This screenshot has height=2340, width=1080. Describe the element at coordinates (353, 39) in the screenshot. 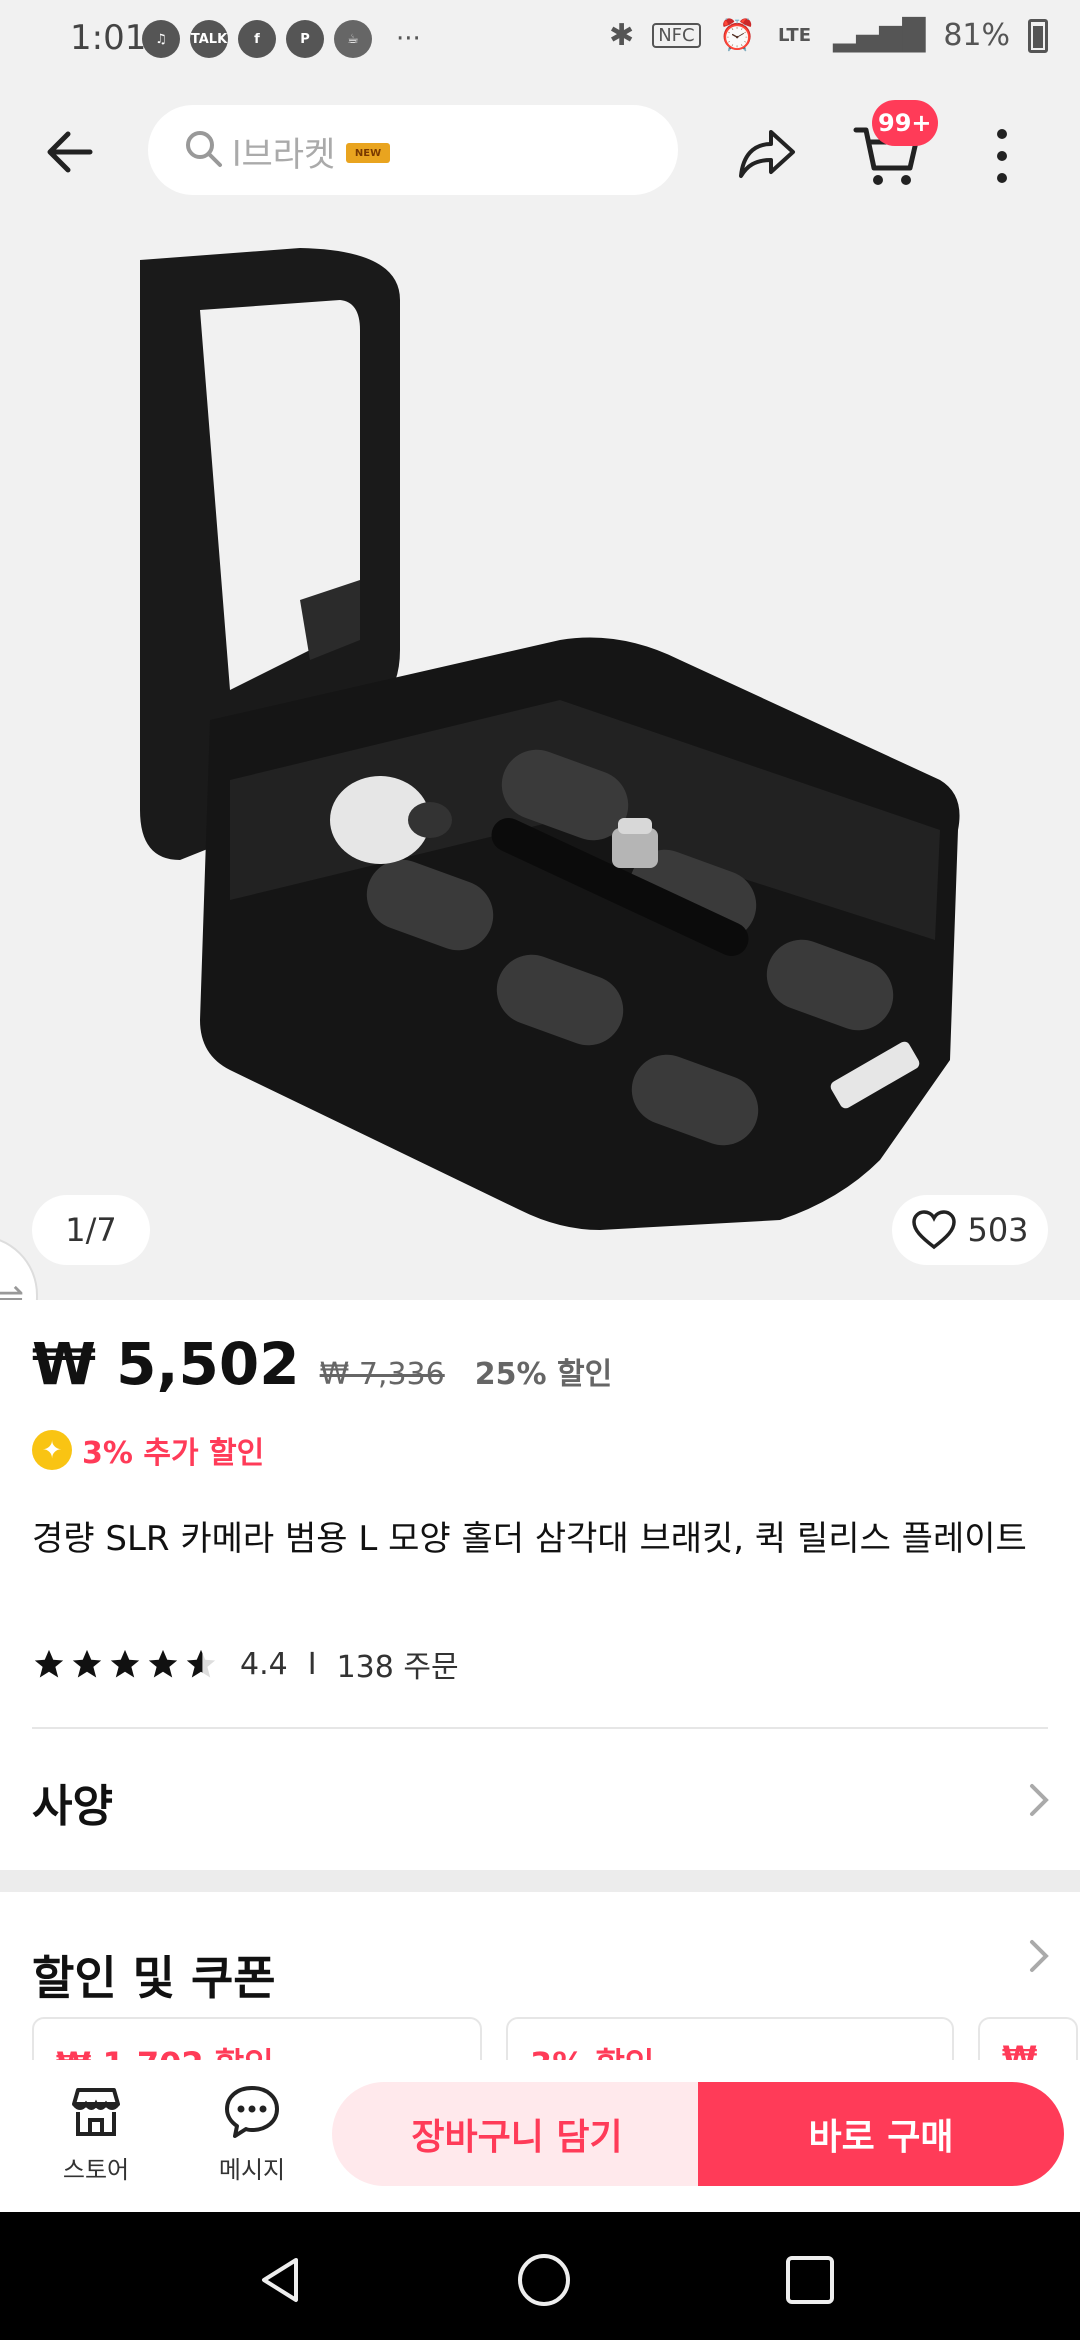

I see `cup-icon: ☕` at that location.